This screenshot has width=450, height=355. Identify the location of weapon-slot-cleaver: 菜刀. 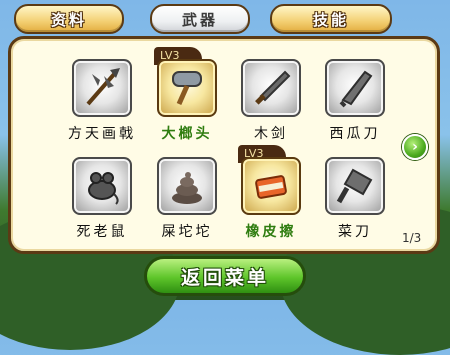
(355, 194).